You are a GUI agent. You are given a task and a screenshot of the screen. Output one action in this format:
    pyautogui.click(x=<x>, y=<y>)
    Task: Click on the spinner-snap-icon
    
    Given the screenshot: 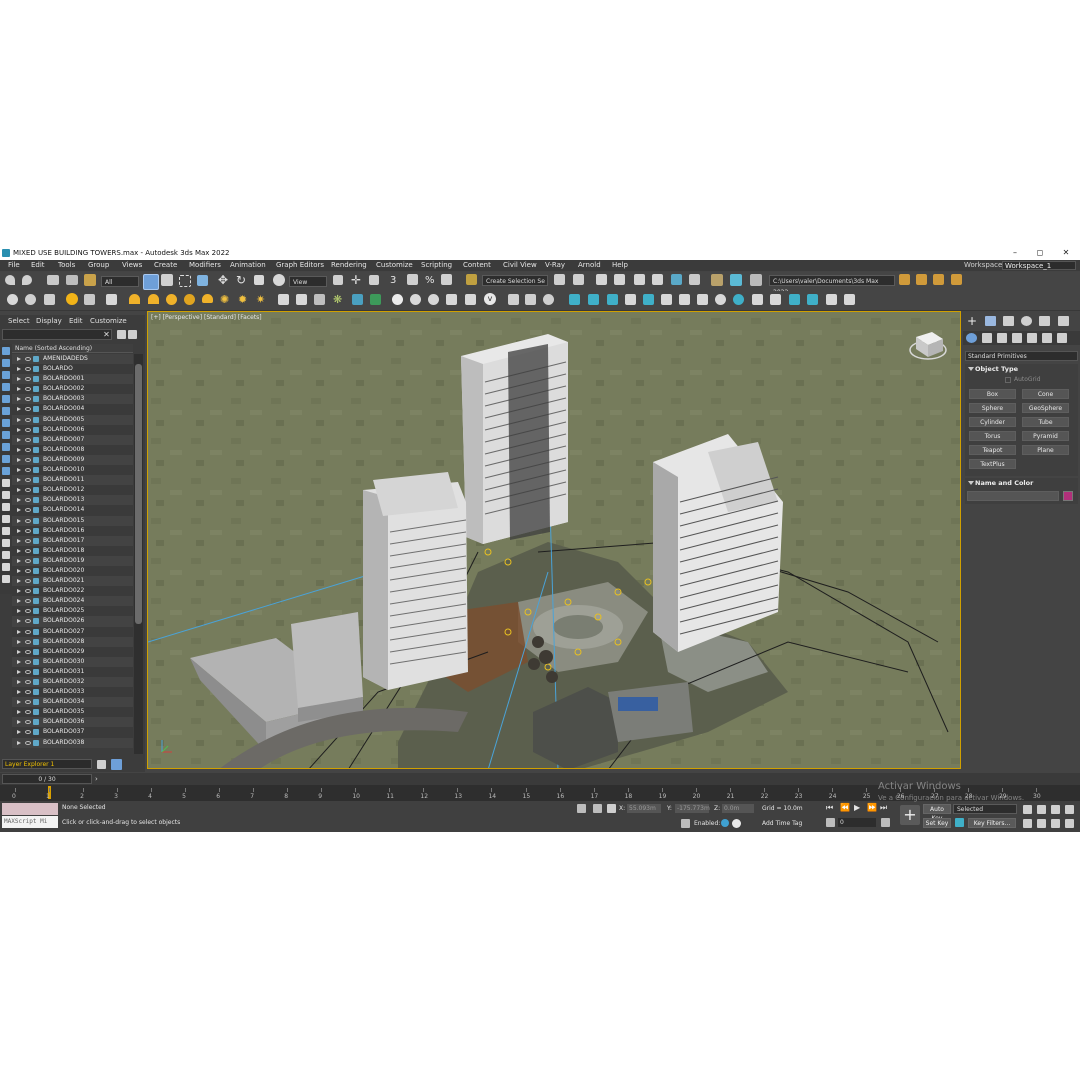 What is the action you would take?
    pyautogui.click(x=446, y=279)
    